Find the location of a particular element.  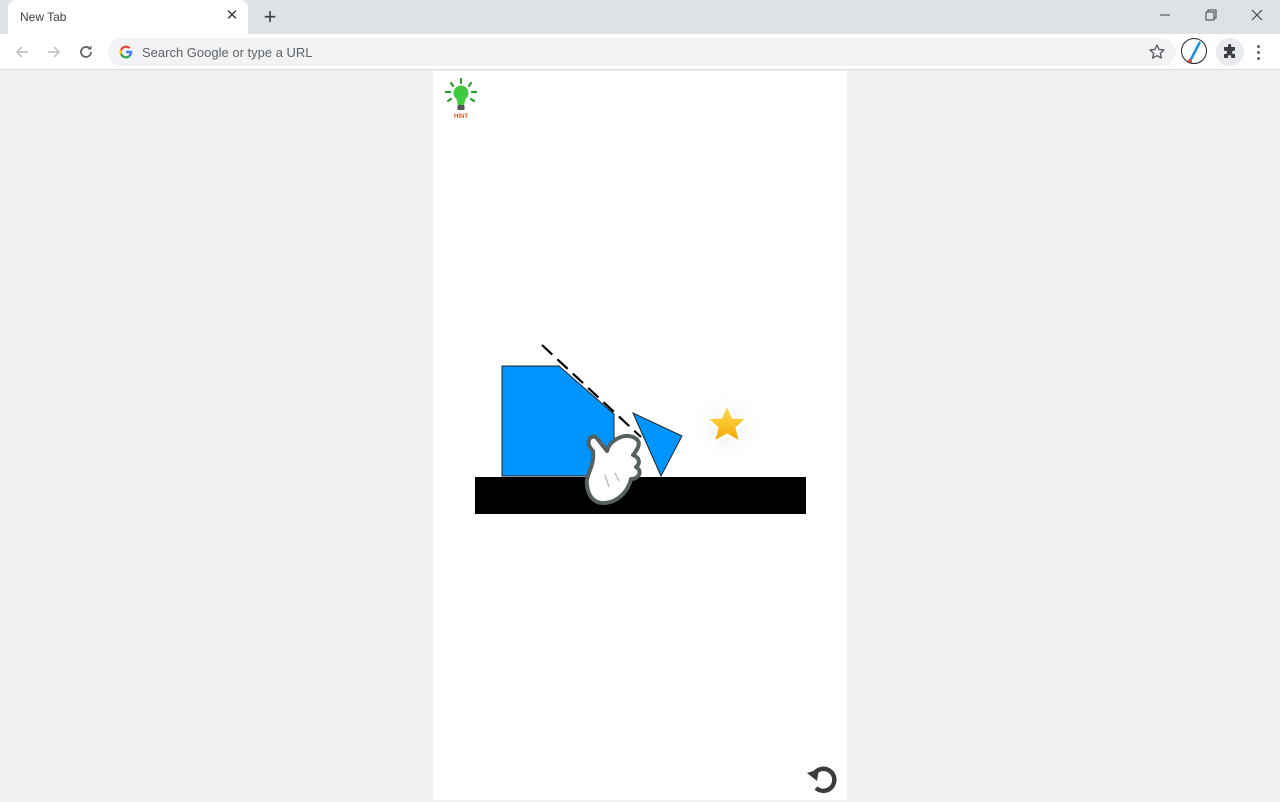

more-menu-icon is located at coordinates (1258, 52).